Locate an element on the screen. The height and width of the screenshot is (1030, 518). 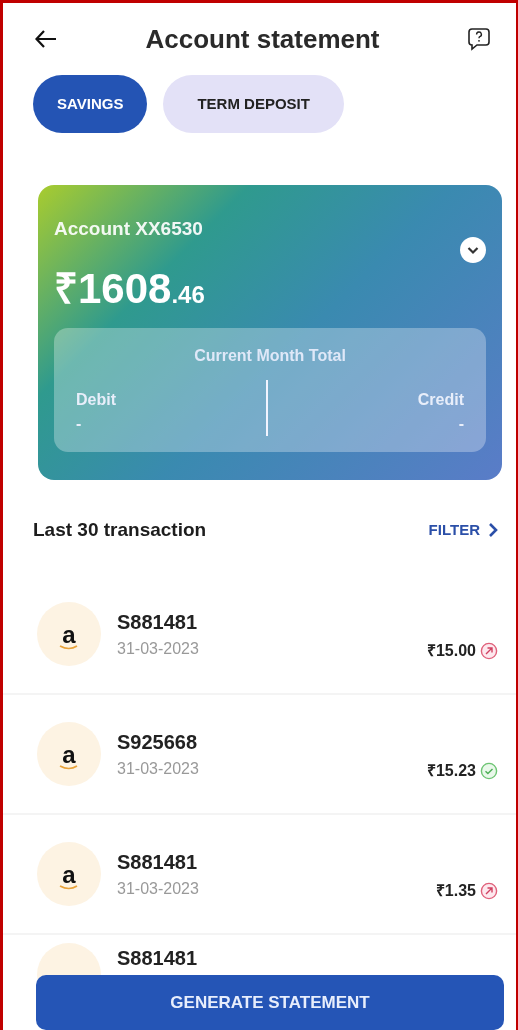
tab: TERM DEPOSIT is located at coordinates (253, 104).